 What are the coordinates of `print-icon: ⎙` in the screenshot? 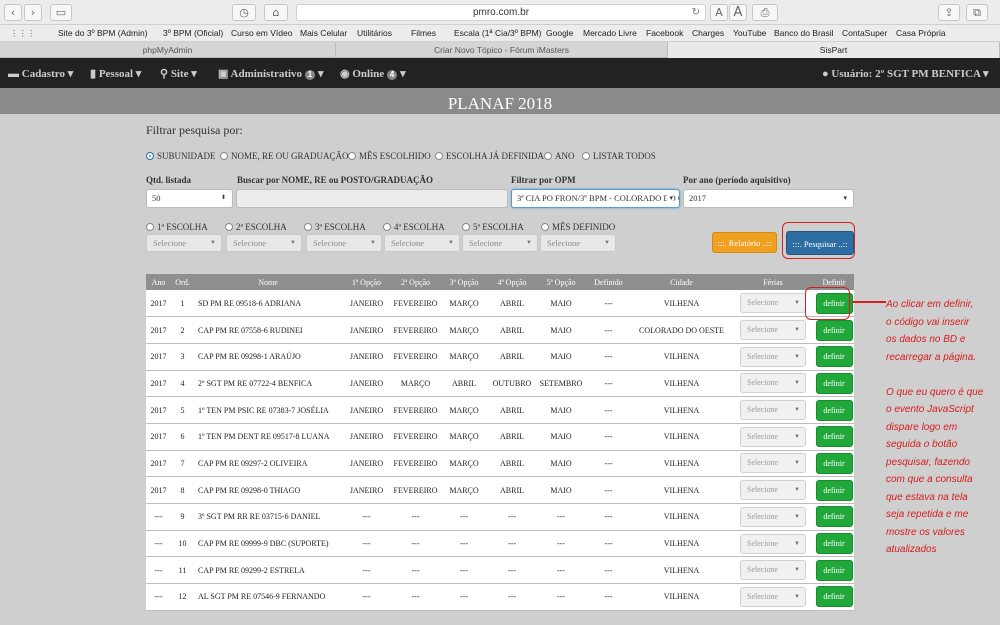 It's located at (765, 12).